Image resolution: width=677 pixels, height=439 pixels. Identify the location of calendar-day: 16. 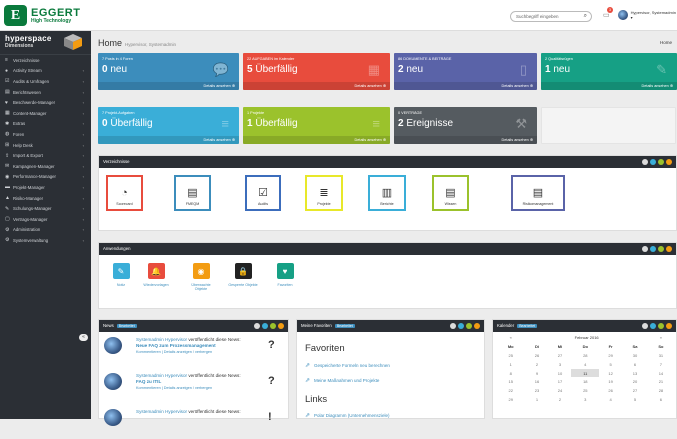
(536, 381).